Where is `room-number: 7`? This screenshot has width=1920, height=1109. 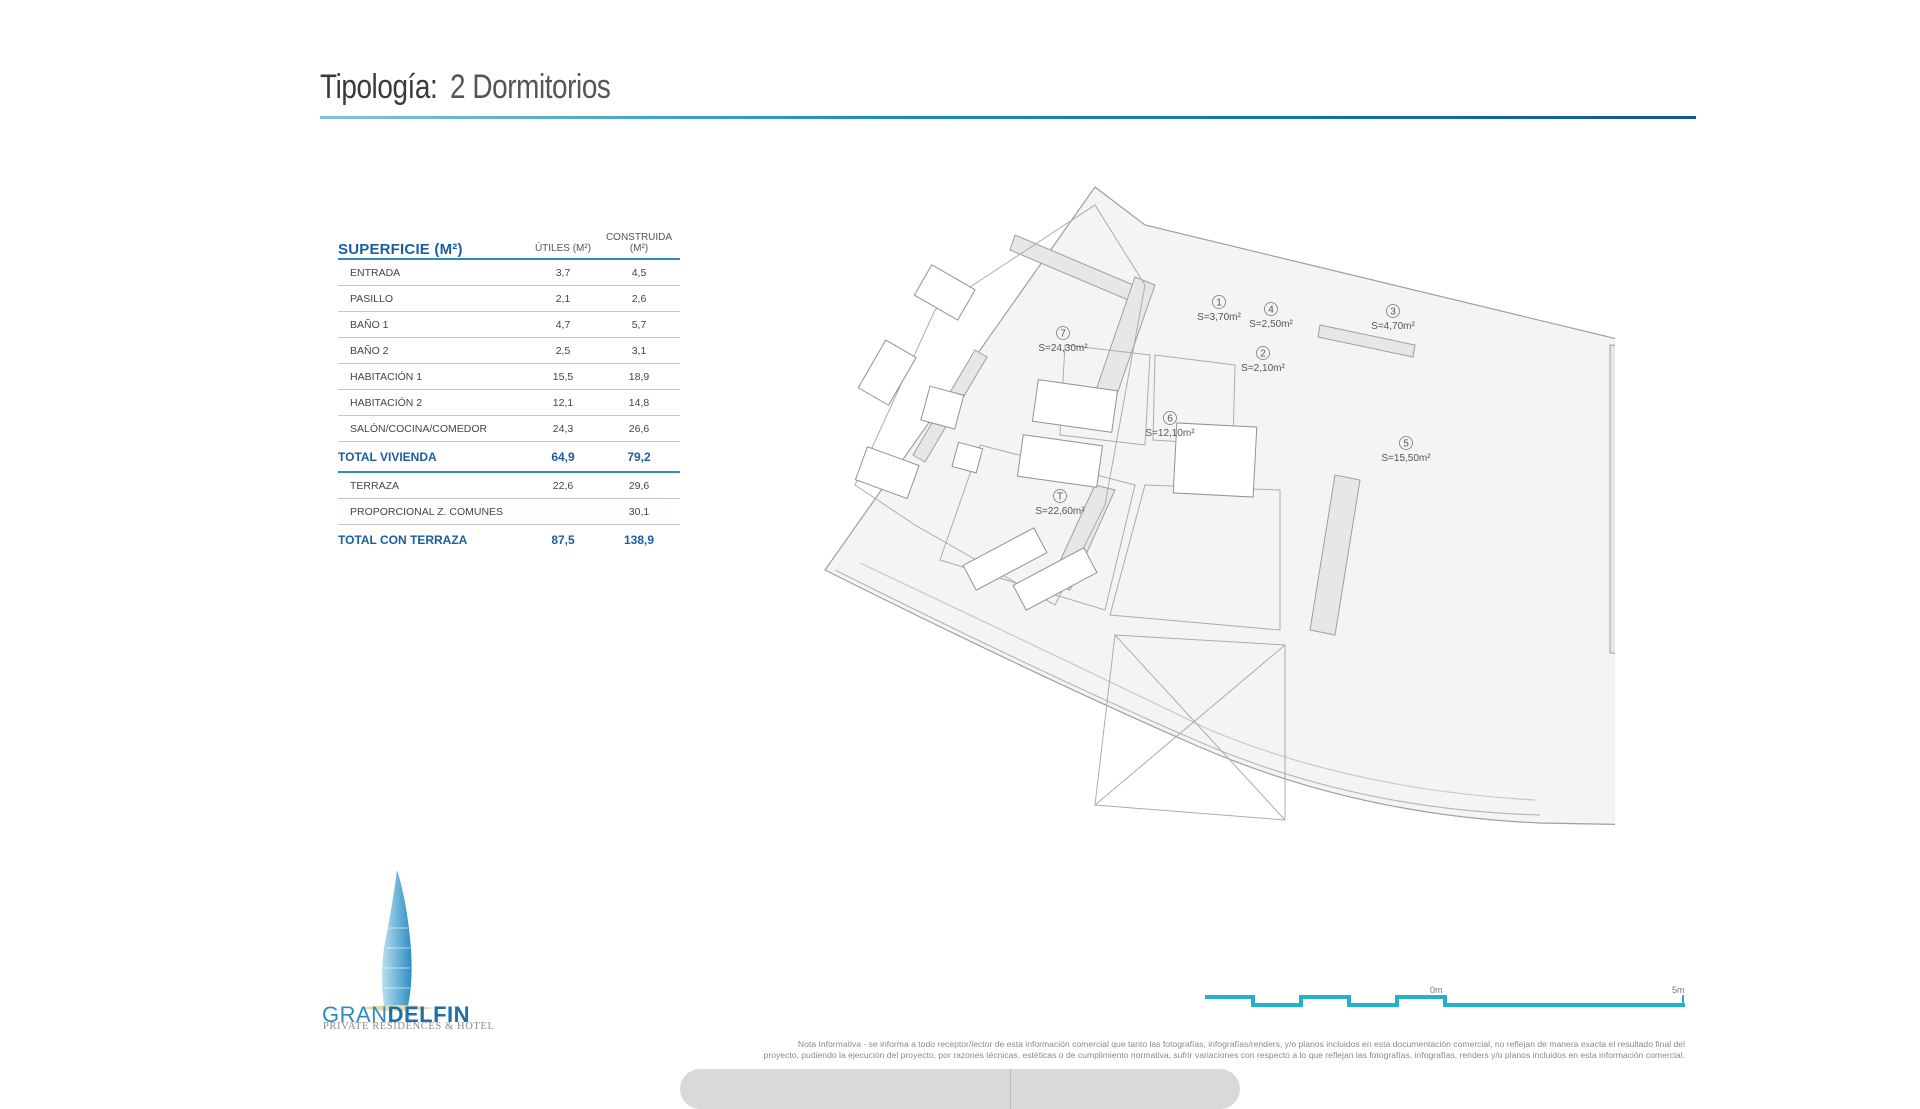
room-number: 7 is located at coordinates (1063, 334).